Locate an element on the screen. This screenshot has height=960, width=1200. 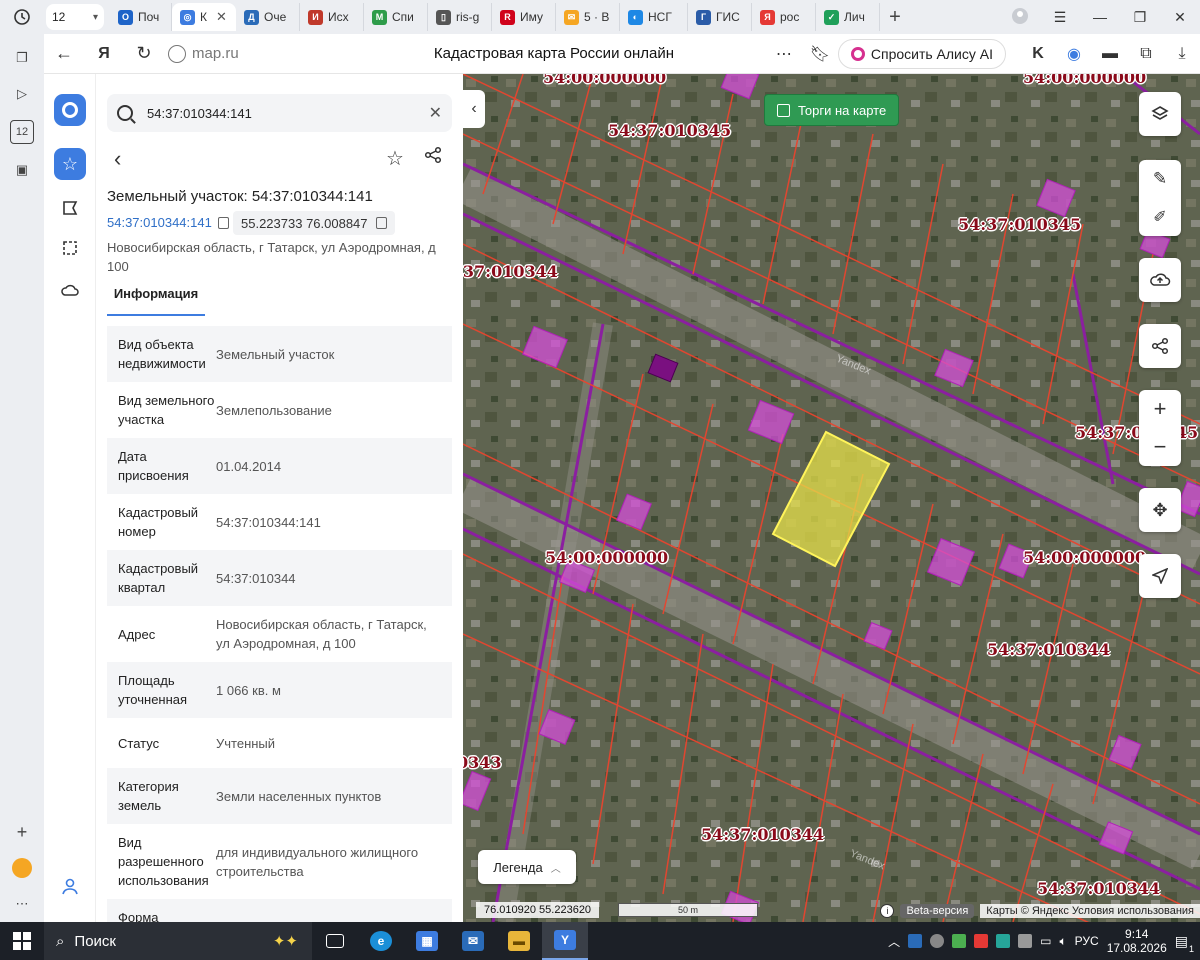
browser-tab: M Спи is located at coordinates (396, 17).